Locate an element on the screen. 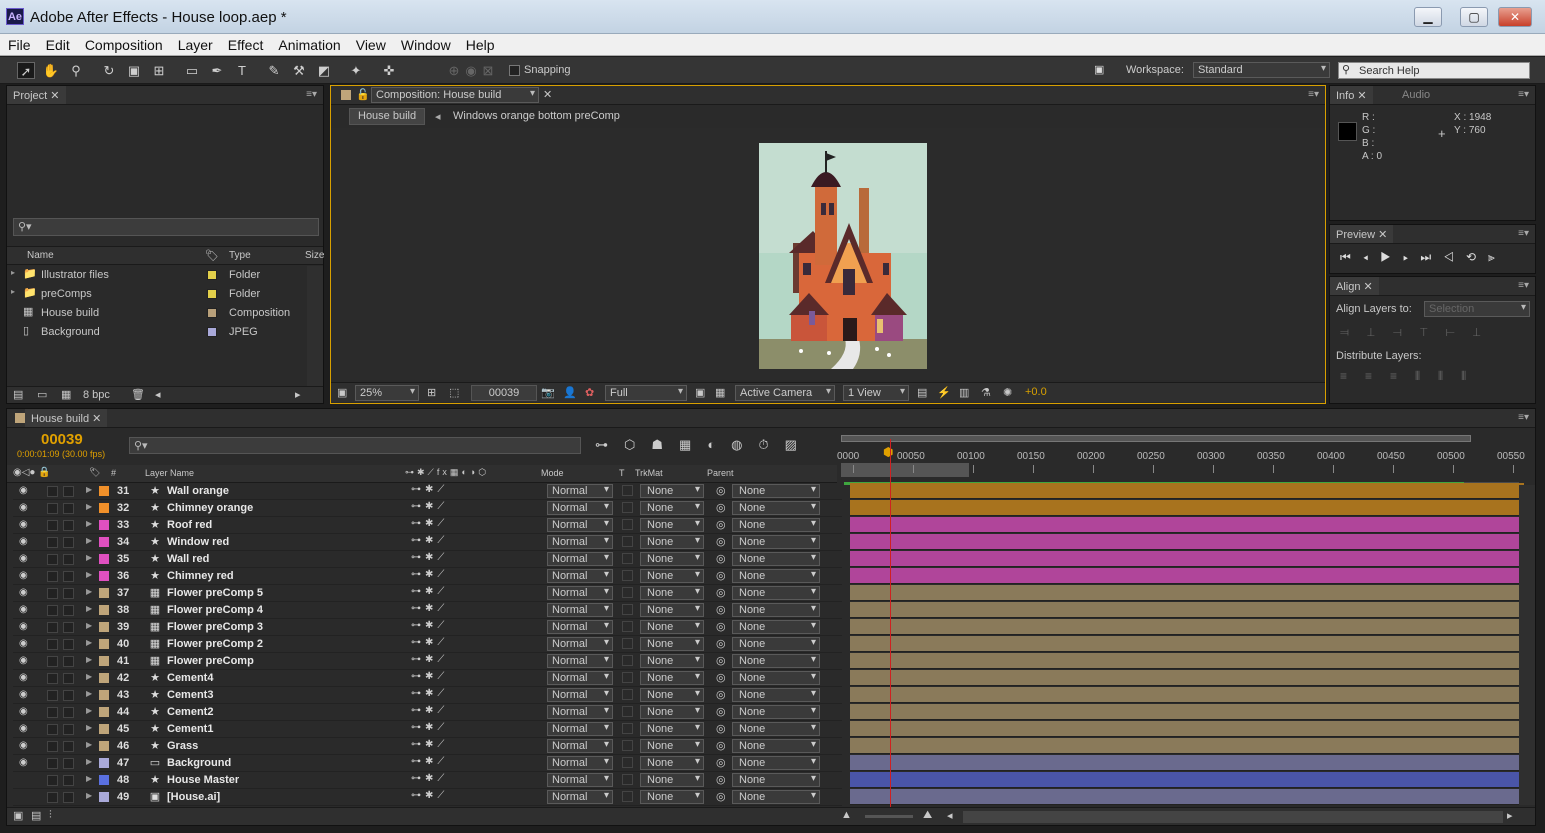  always-preview-icon: ▣ is located at coordinates (342, 392).